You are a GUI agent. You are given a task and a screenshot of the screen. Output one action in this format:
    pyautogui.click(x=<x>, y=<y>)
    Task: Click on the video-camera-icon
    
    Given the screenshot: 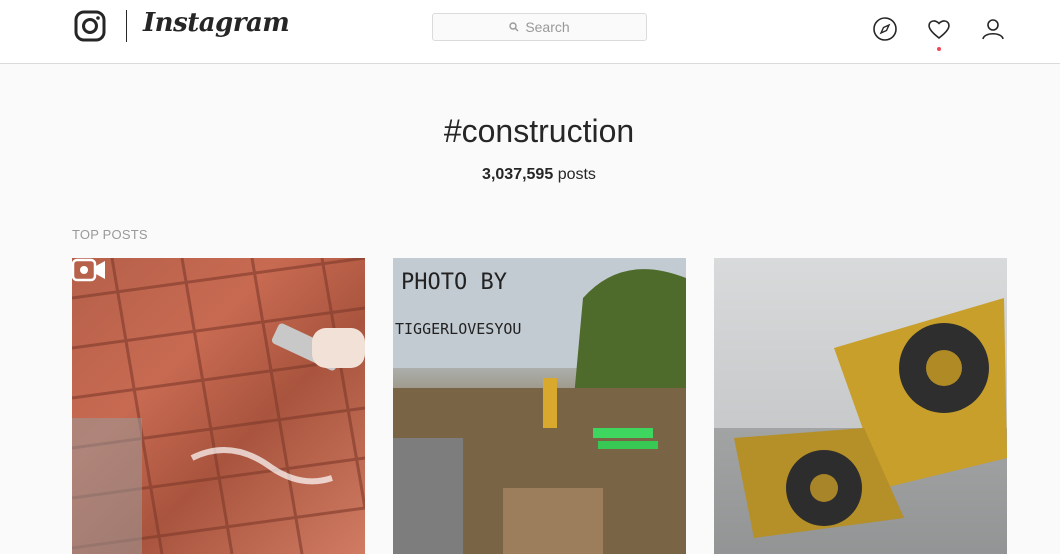 What is the action you would take?
    pyautogui.click(x=88, y=270)
    